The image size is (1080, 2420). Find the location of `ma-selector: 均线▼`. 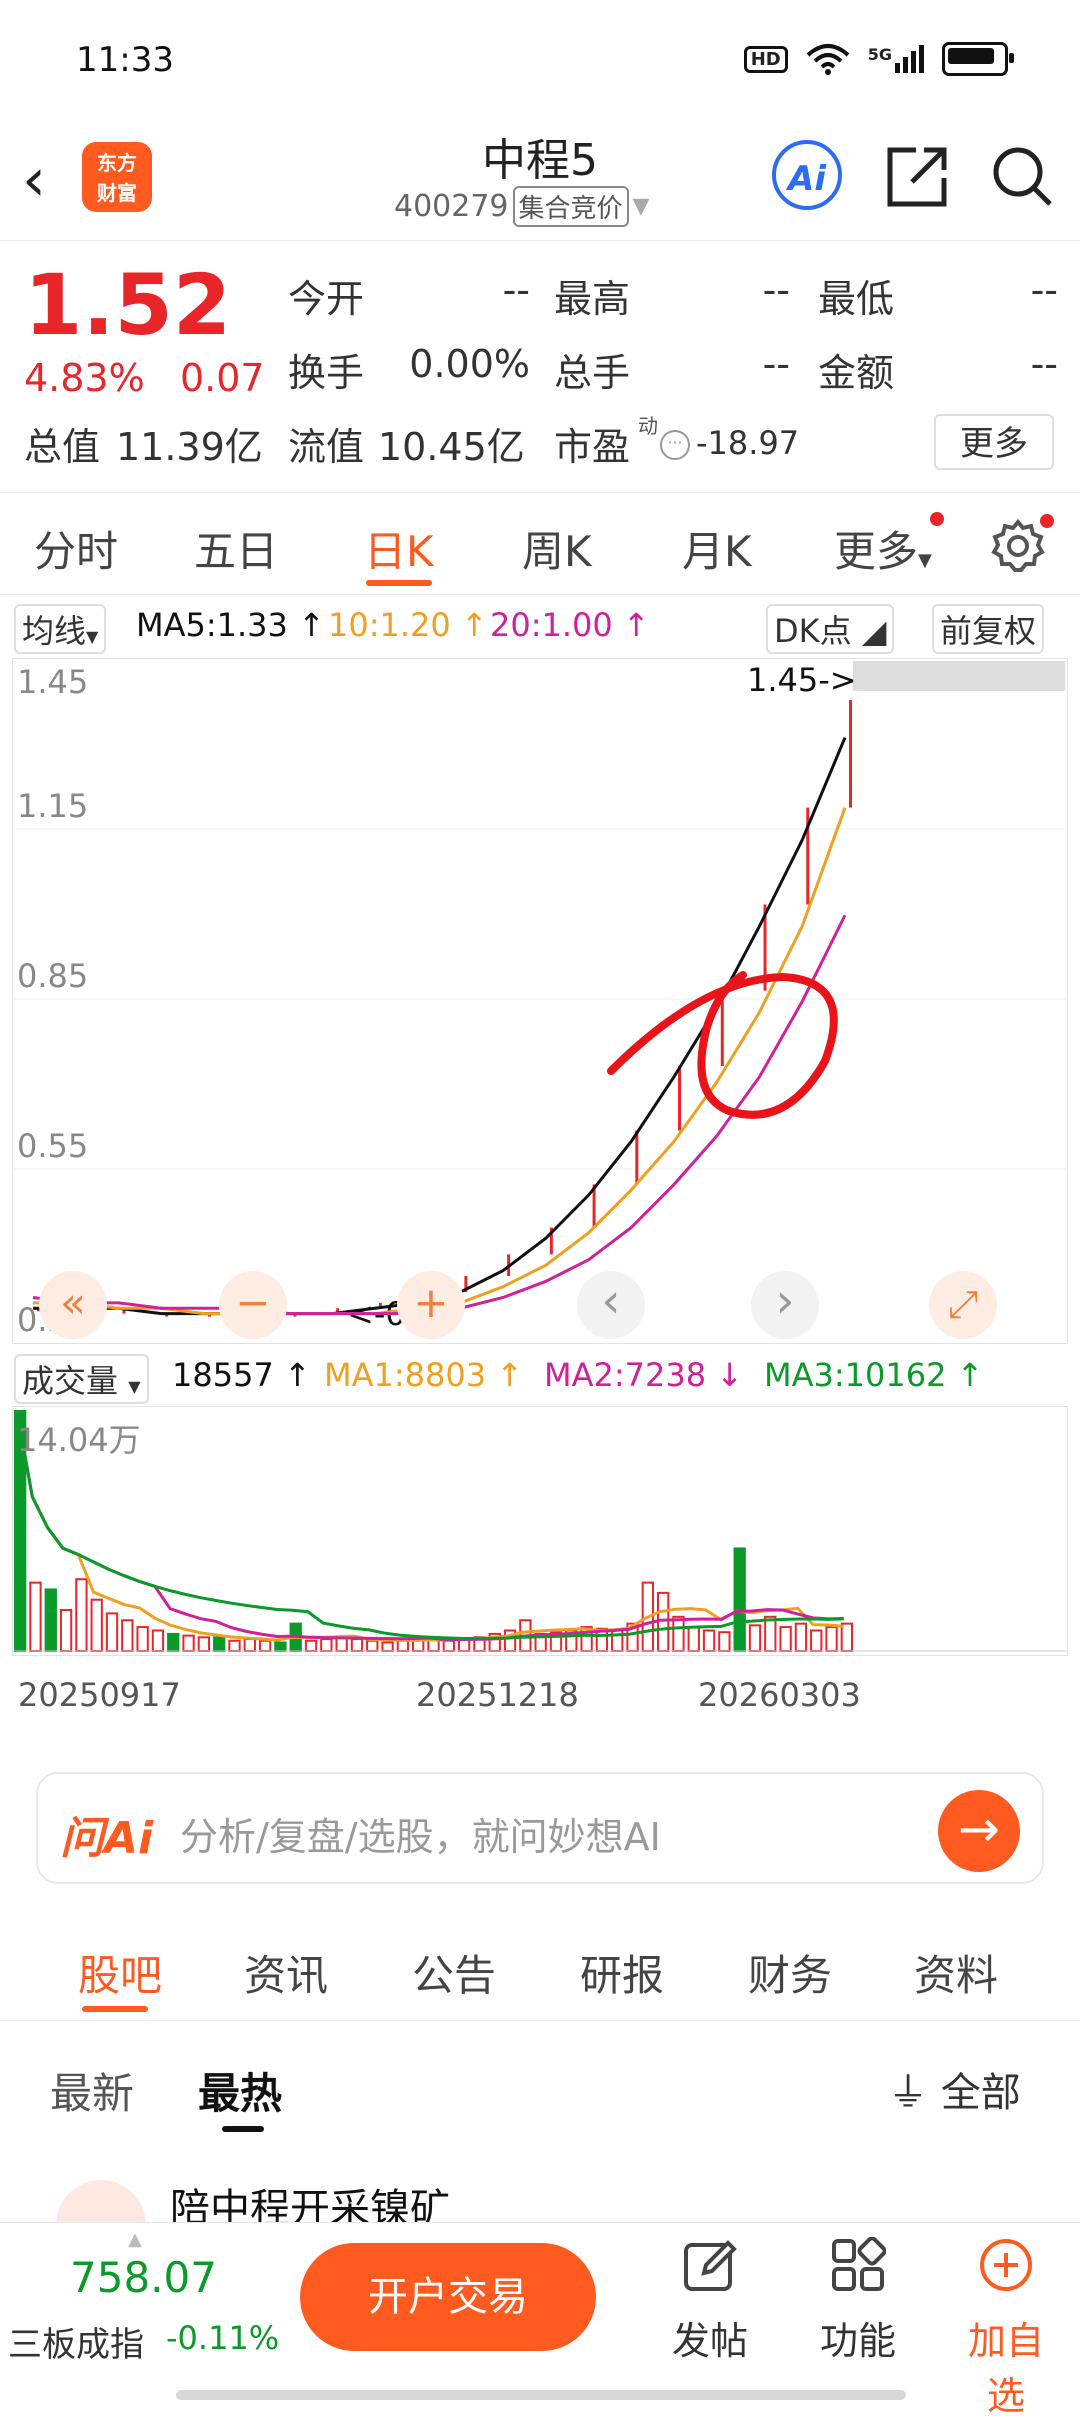

ma-selector: 均线▼ is located at coordinates (60, 629).